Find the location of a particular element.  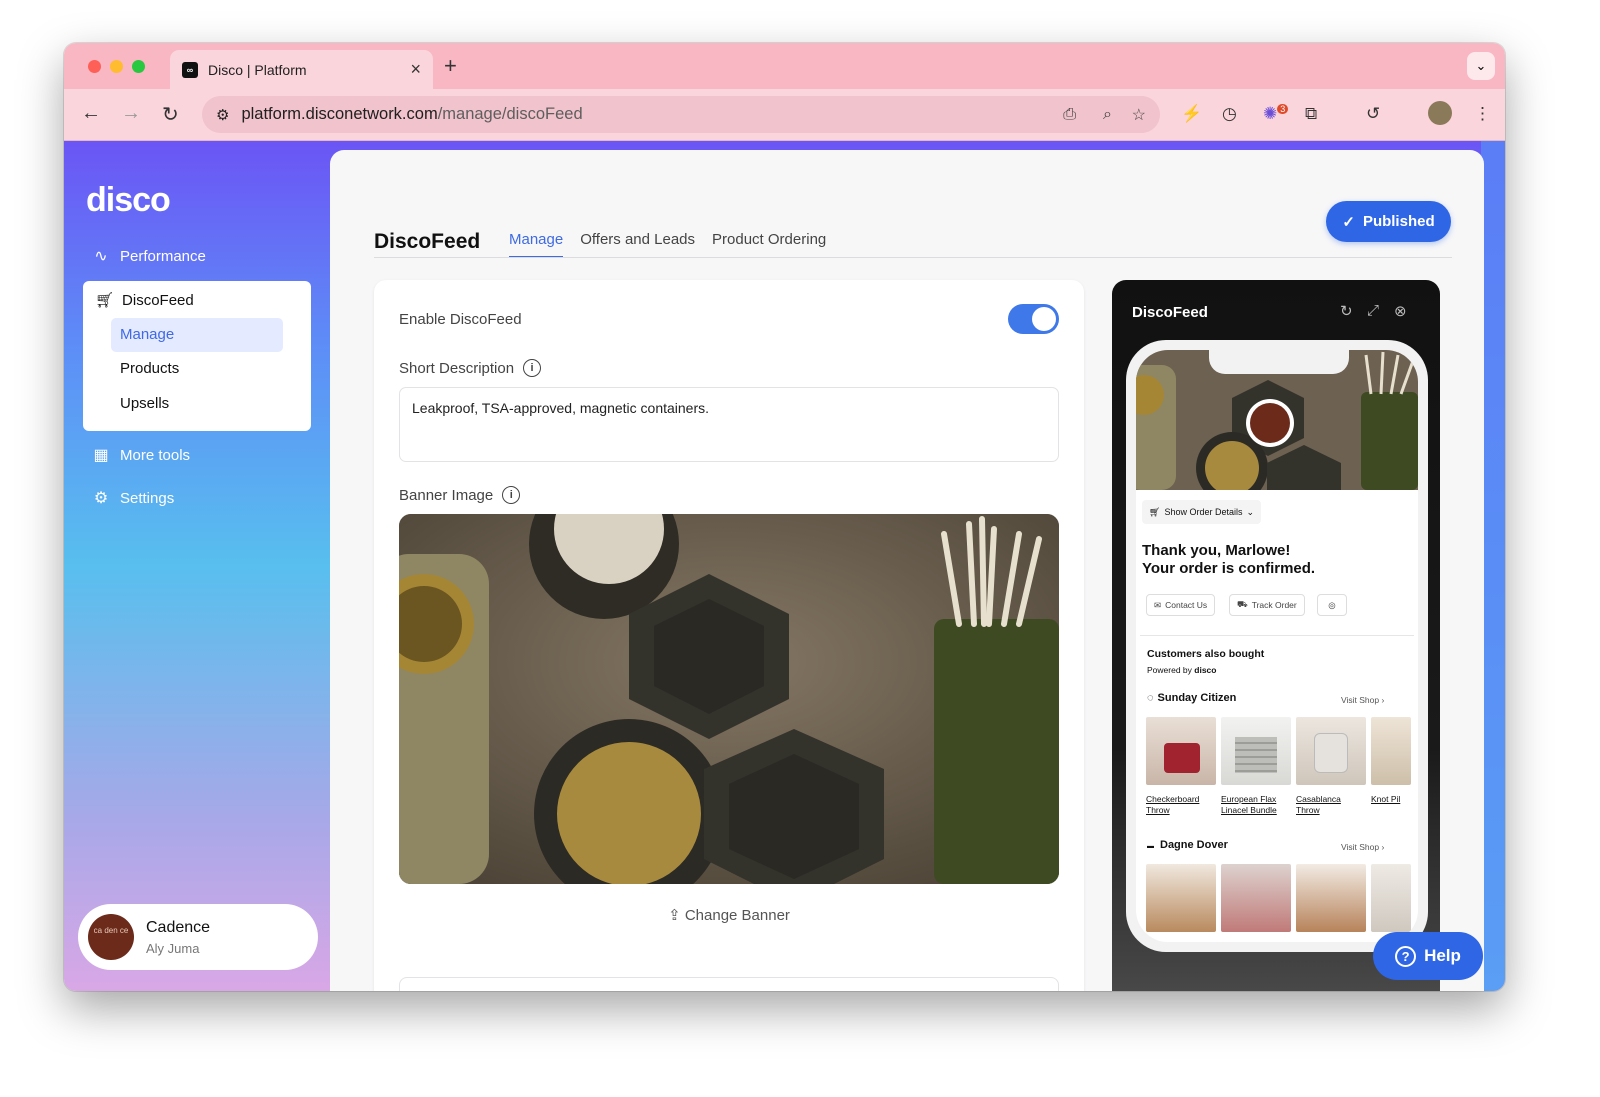

preview-title: DiscoFeed is located at coordinates (1170, 312).